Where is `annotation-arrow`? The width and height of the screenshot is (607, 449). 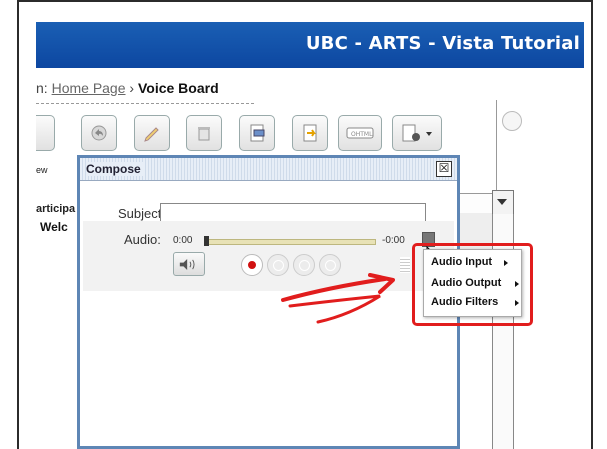
annotation-arrow is located at coordinates (338, 298).